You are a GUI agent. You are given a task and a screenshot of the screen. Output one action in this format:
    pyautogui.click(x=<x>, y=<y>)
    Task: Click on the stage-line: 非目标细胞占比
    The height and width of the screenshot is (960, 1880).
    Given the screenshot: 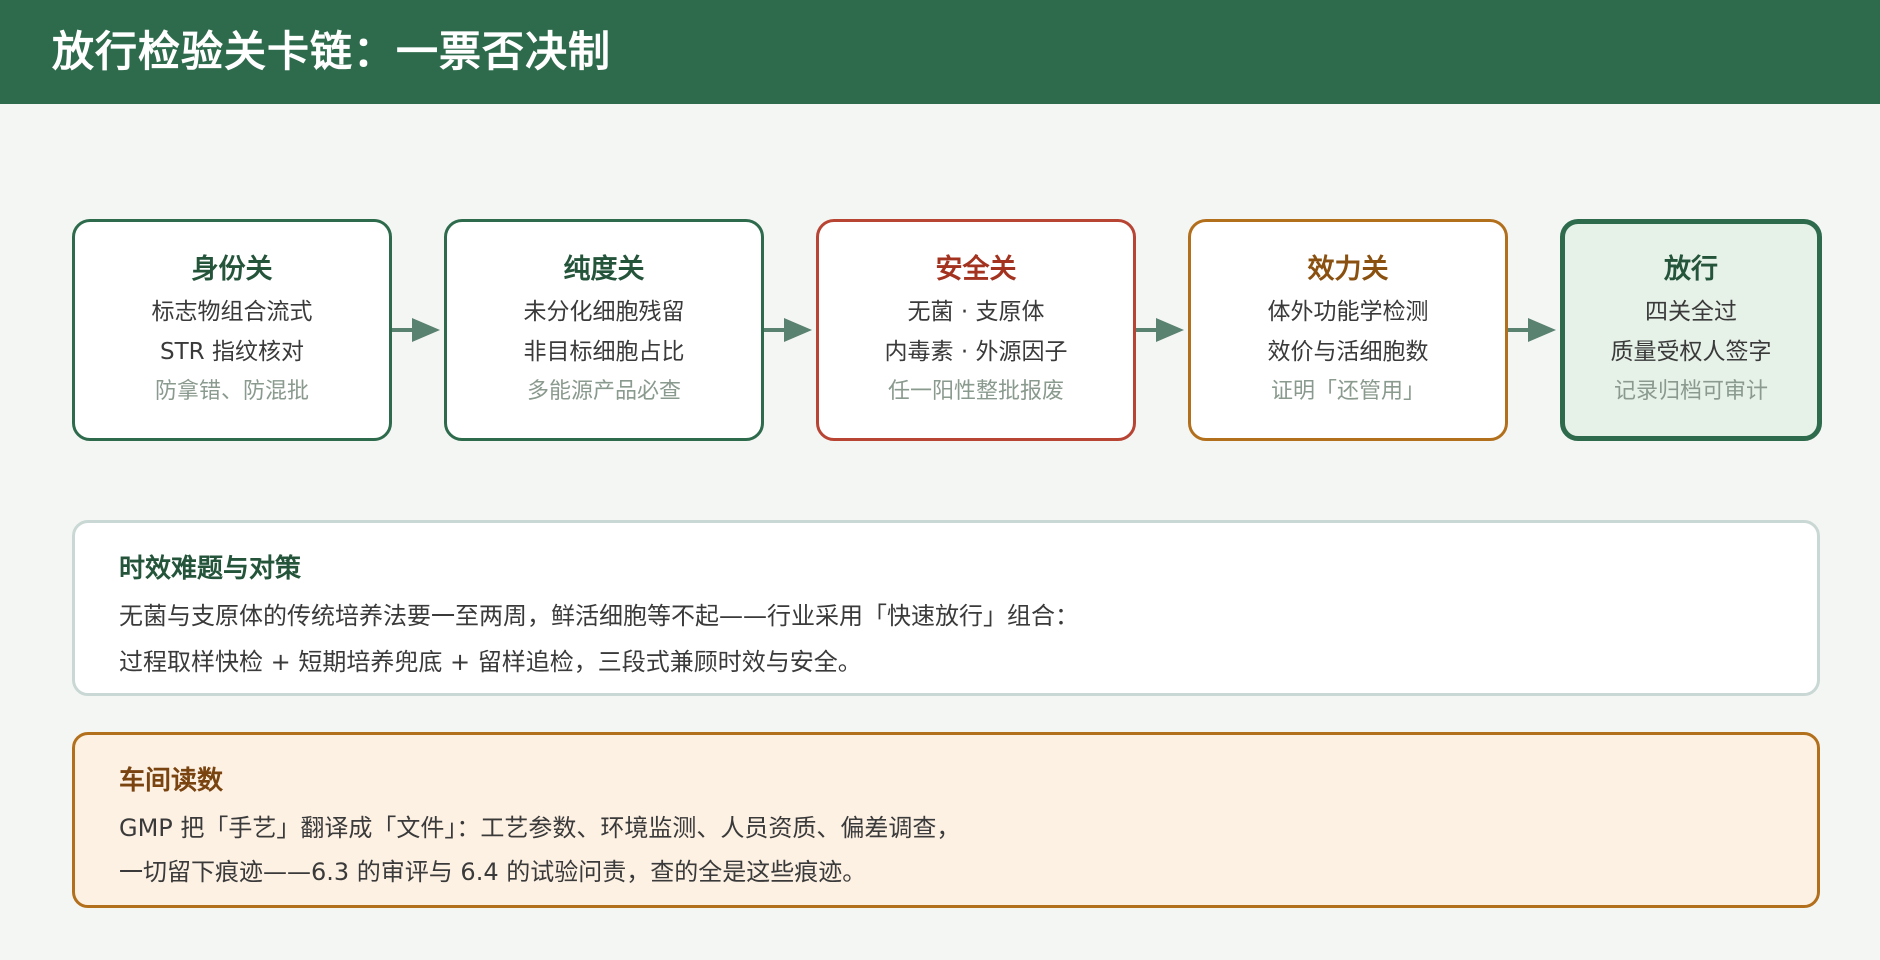 What is the action you would take?
    pyautogui.click(x=604, y=352)
    